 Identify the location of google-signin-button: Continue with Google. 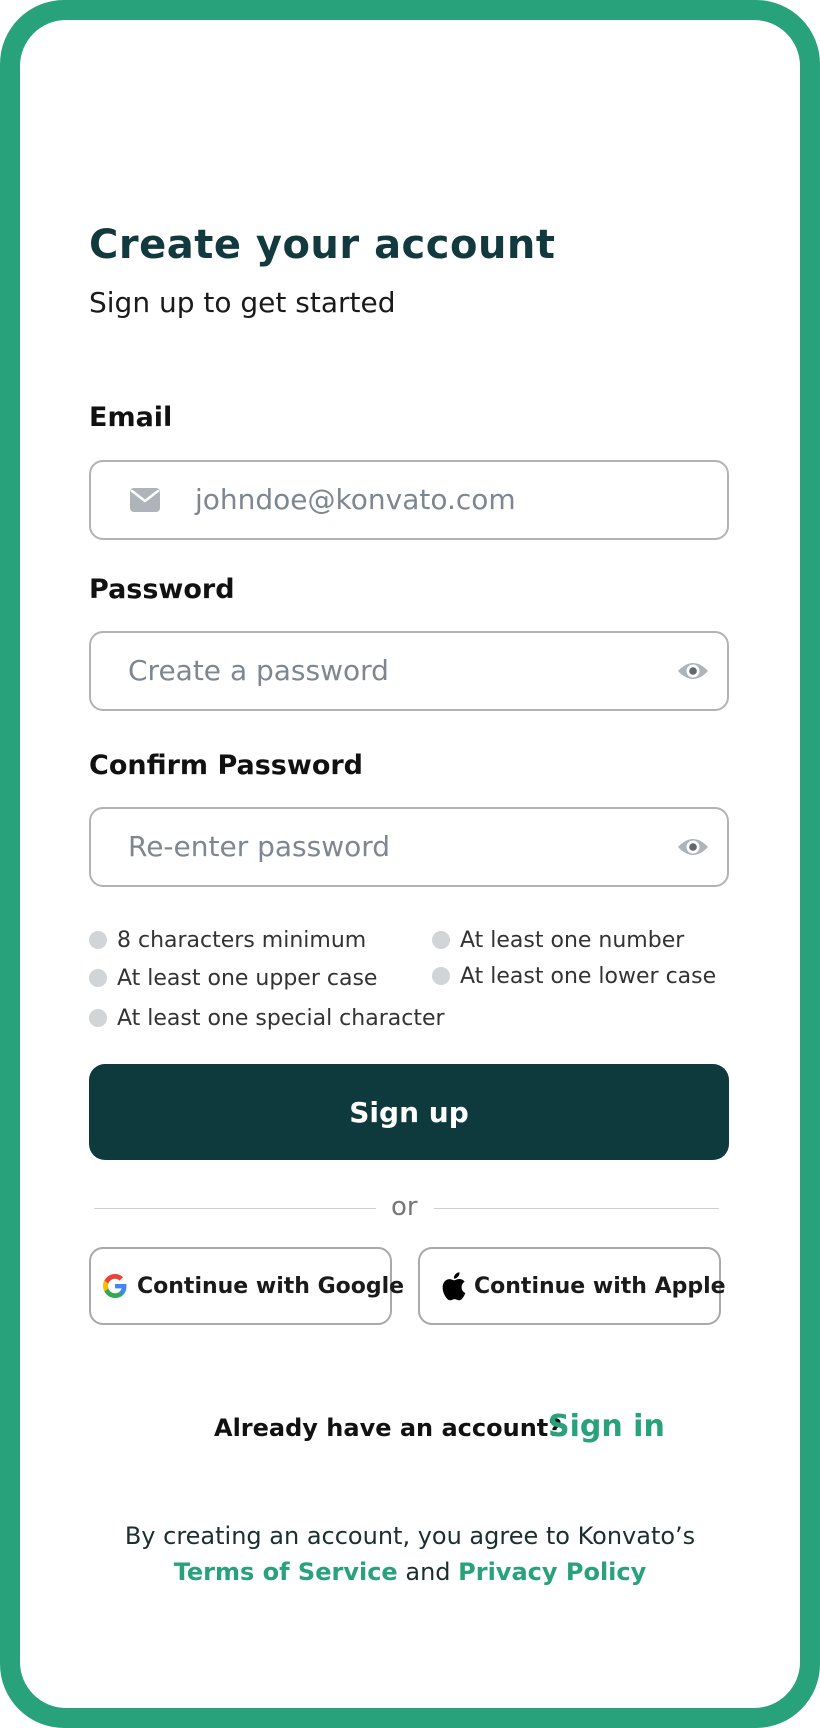
(246, 1286).